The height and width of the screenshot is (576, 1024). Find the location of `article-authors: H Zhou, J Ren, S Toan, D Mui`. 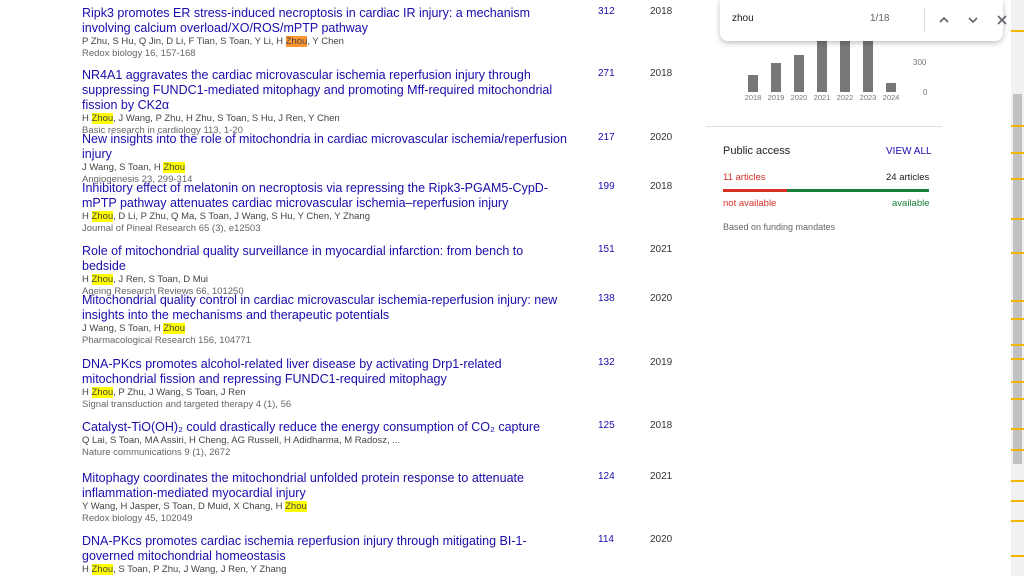

article-authors: H Zhou, J Ren, S Toan, D Mui is located at coordinates (382, 280).